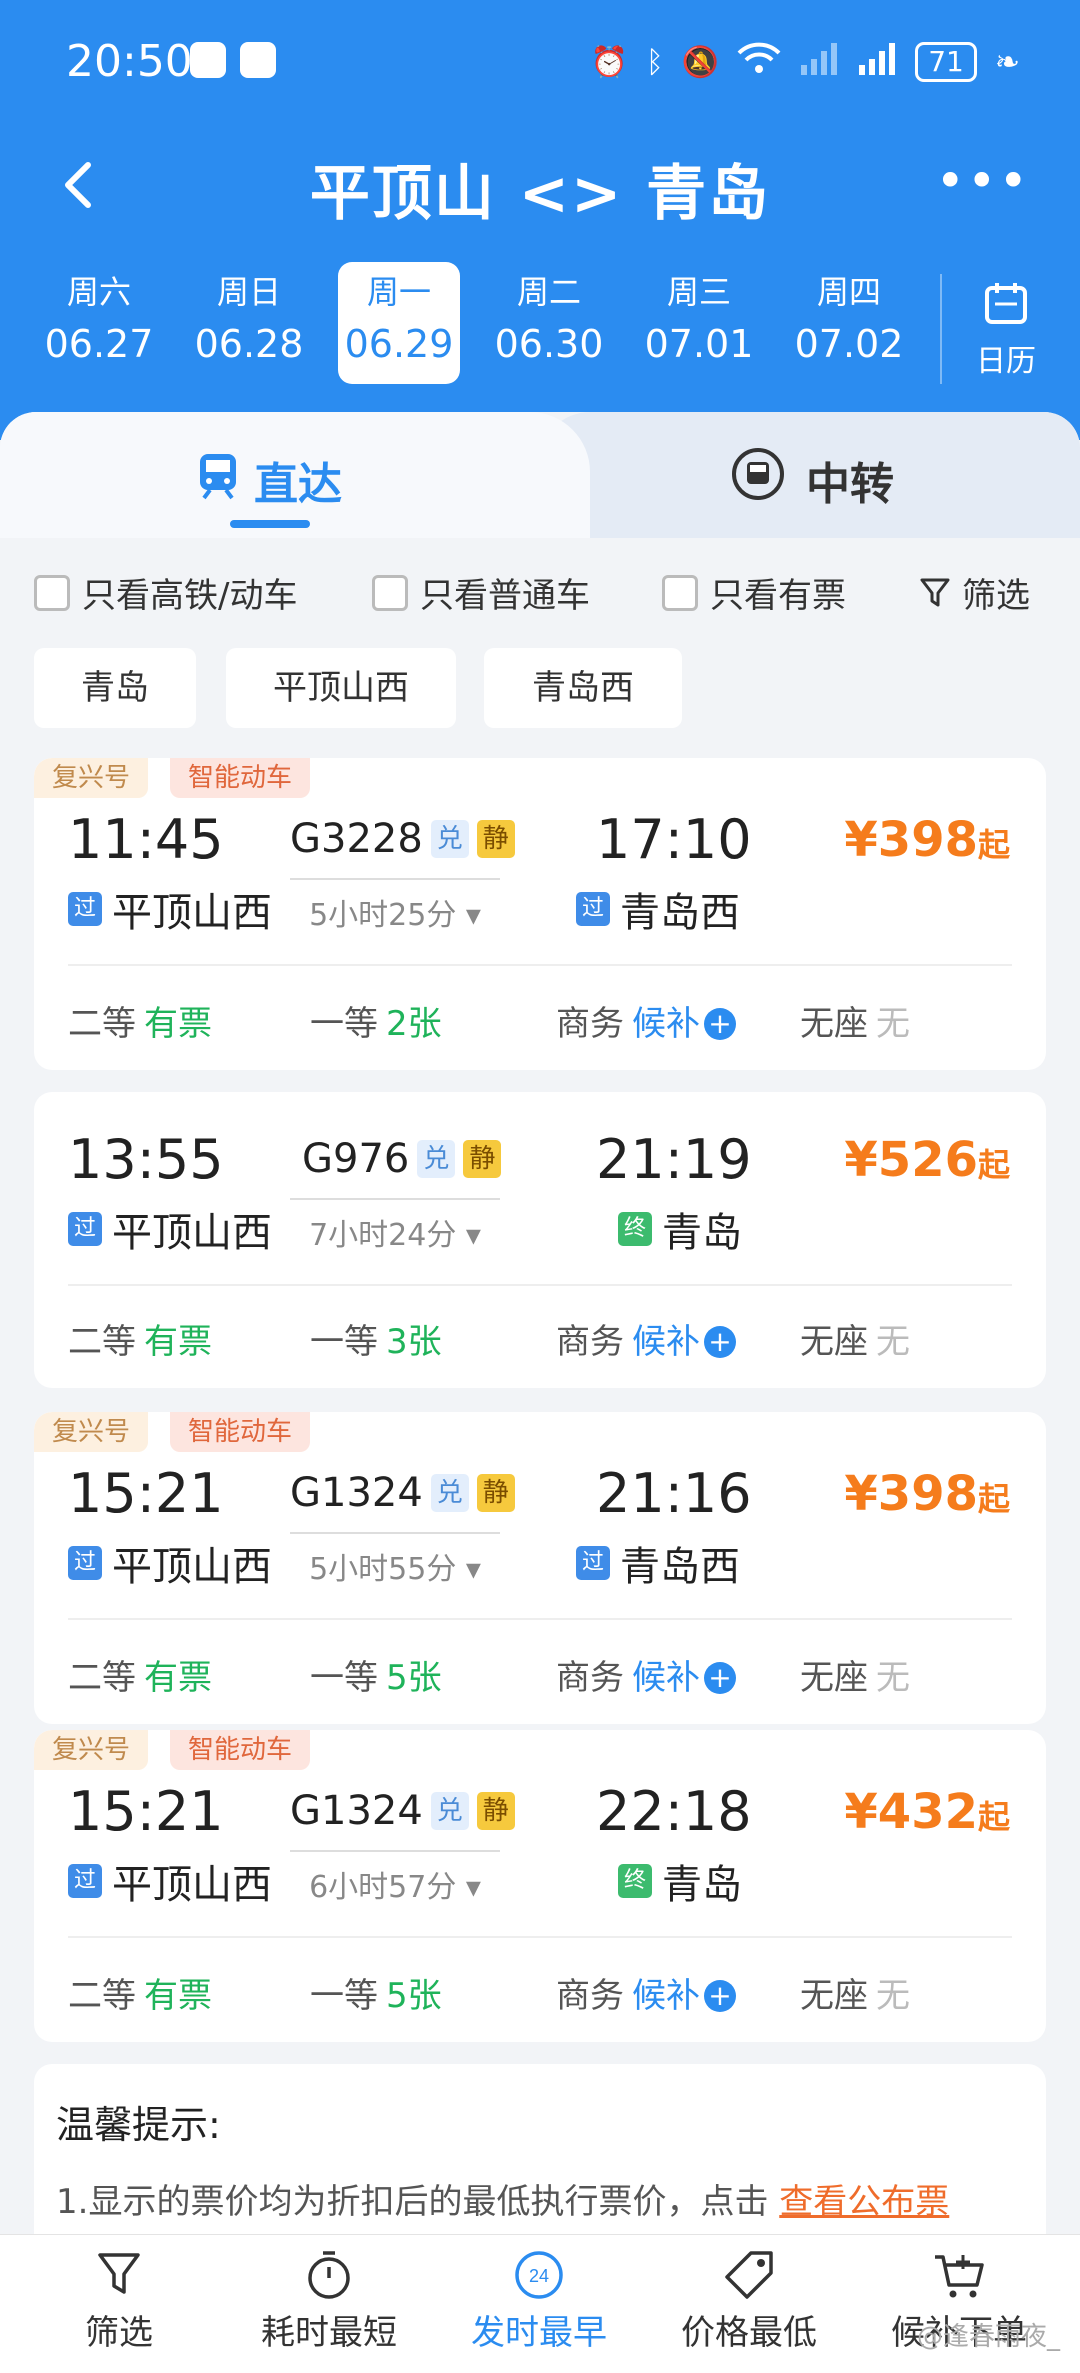 The height and width of the screenshot is (2373, 1080). What do you see at coordinates (399, 323) in the screenshot?
I see `date-item-selected: 周一 06.29` at bounding box center [399, 323].